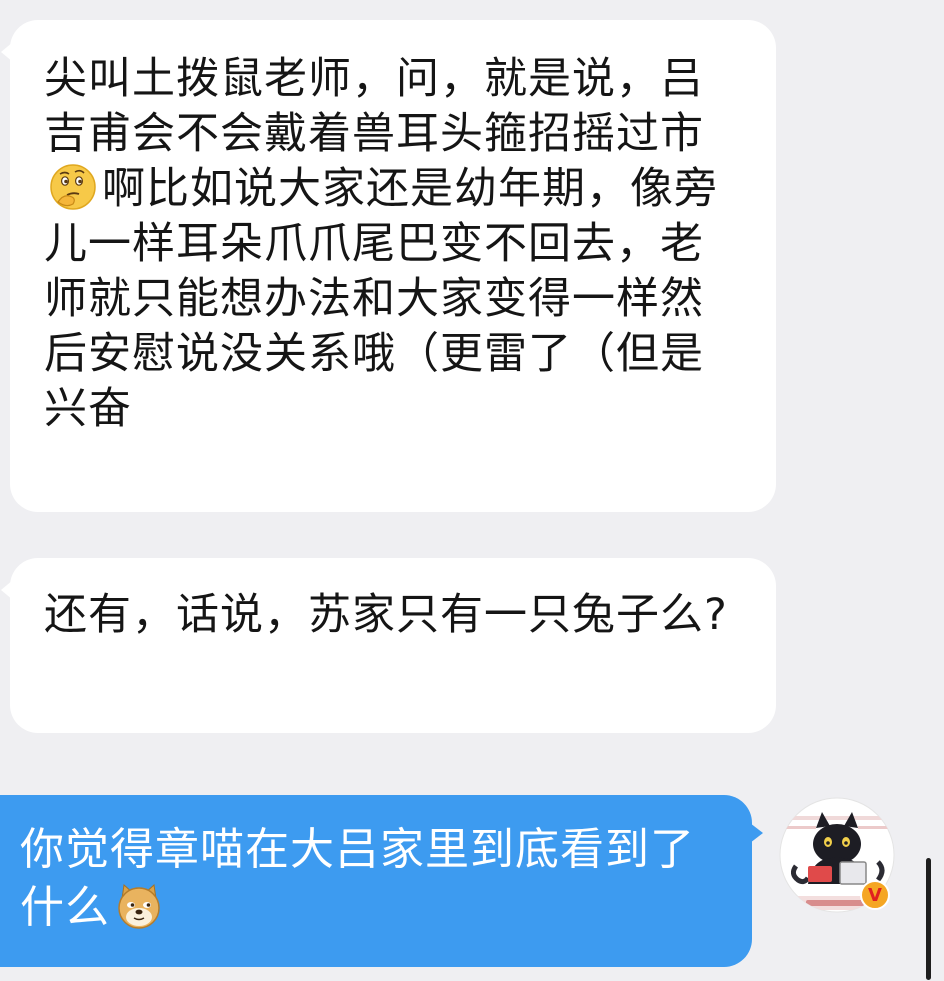  Describe the element at coordinates (381, 881) in the screenshot. I see `outgoing-message-bubble: 你觉得章喵在大吕家里到底看到了什么` at that location.